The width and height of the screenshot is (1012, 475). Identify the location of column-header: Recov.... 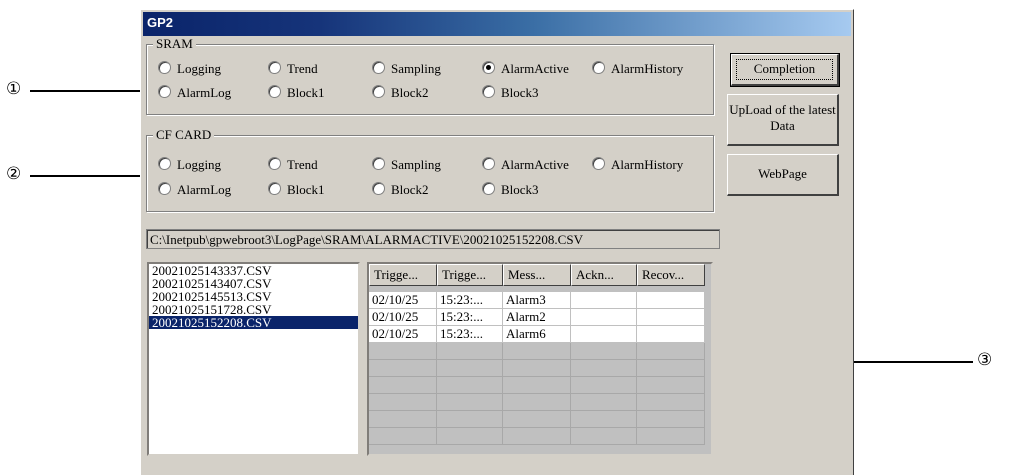
(671, 275).